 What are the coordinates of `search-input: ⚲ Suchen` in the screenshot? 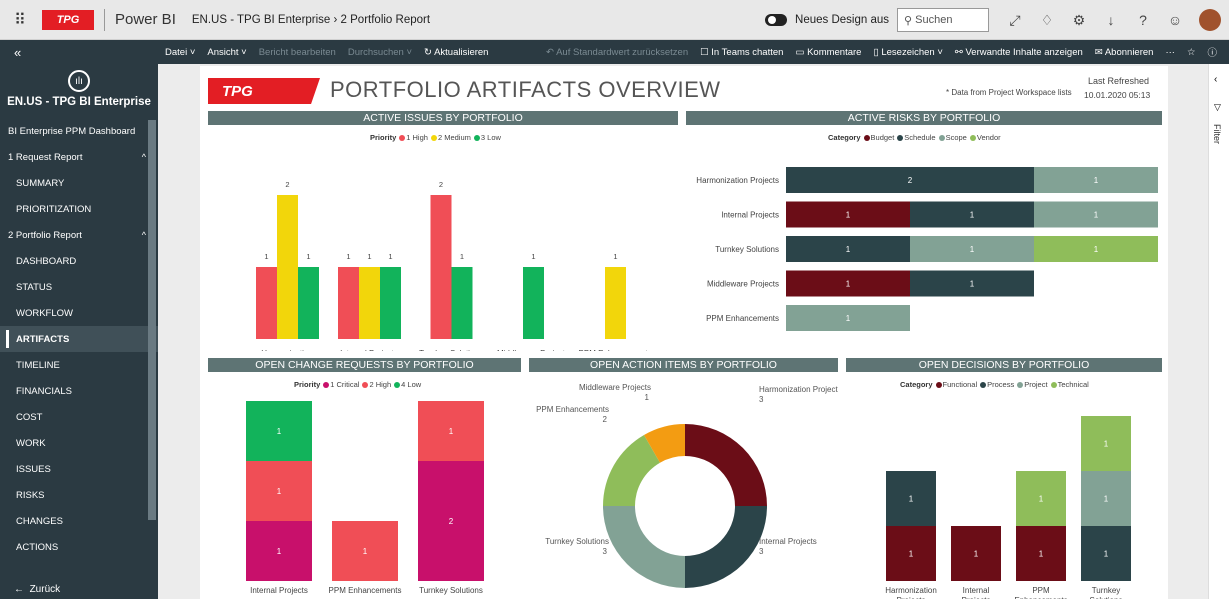 It's located at (943, 20).